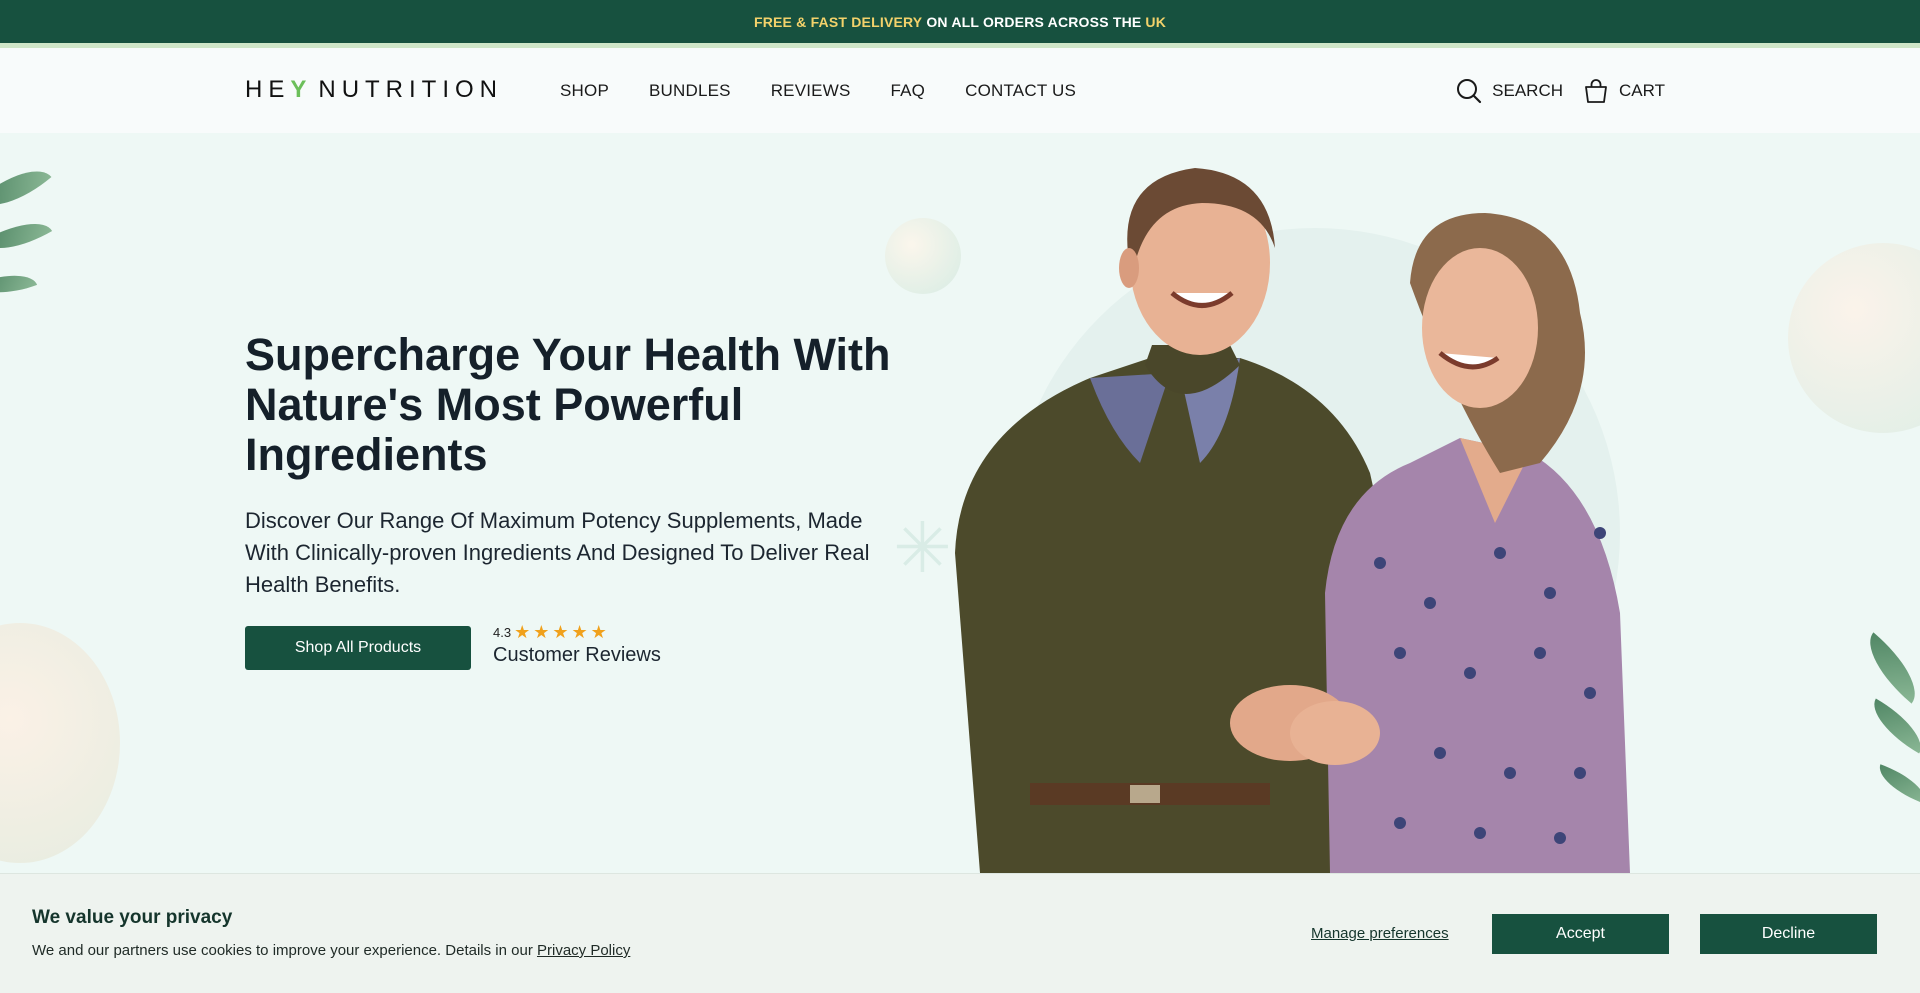 The height and width of the screenshot is (993, 1920). What do you see at coordinates (1020, 91) in the screenshot?
I see `nav-contact-us: CONTACT US` at bounding box center [1020, 91].